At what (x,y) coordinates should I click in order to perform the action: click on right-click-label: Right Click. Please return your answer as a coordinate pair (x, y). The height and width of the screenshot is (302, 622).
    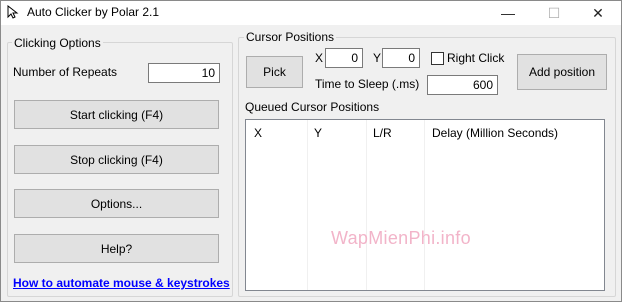
    Looking at the image, I should click on (476, 58).